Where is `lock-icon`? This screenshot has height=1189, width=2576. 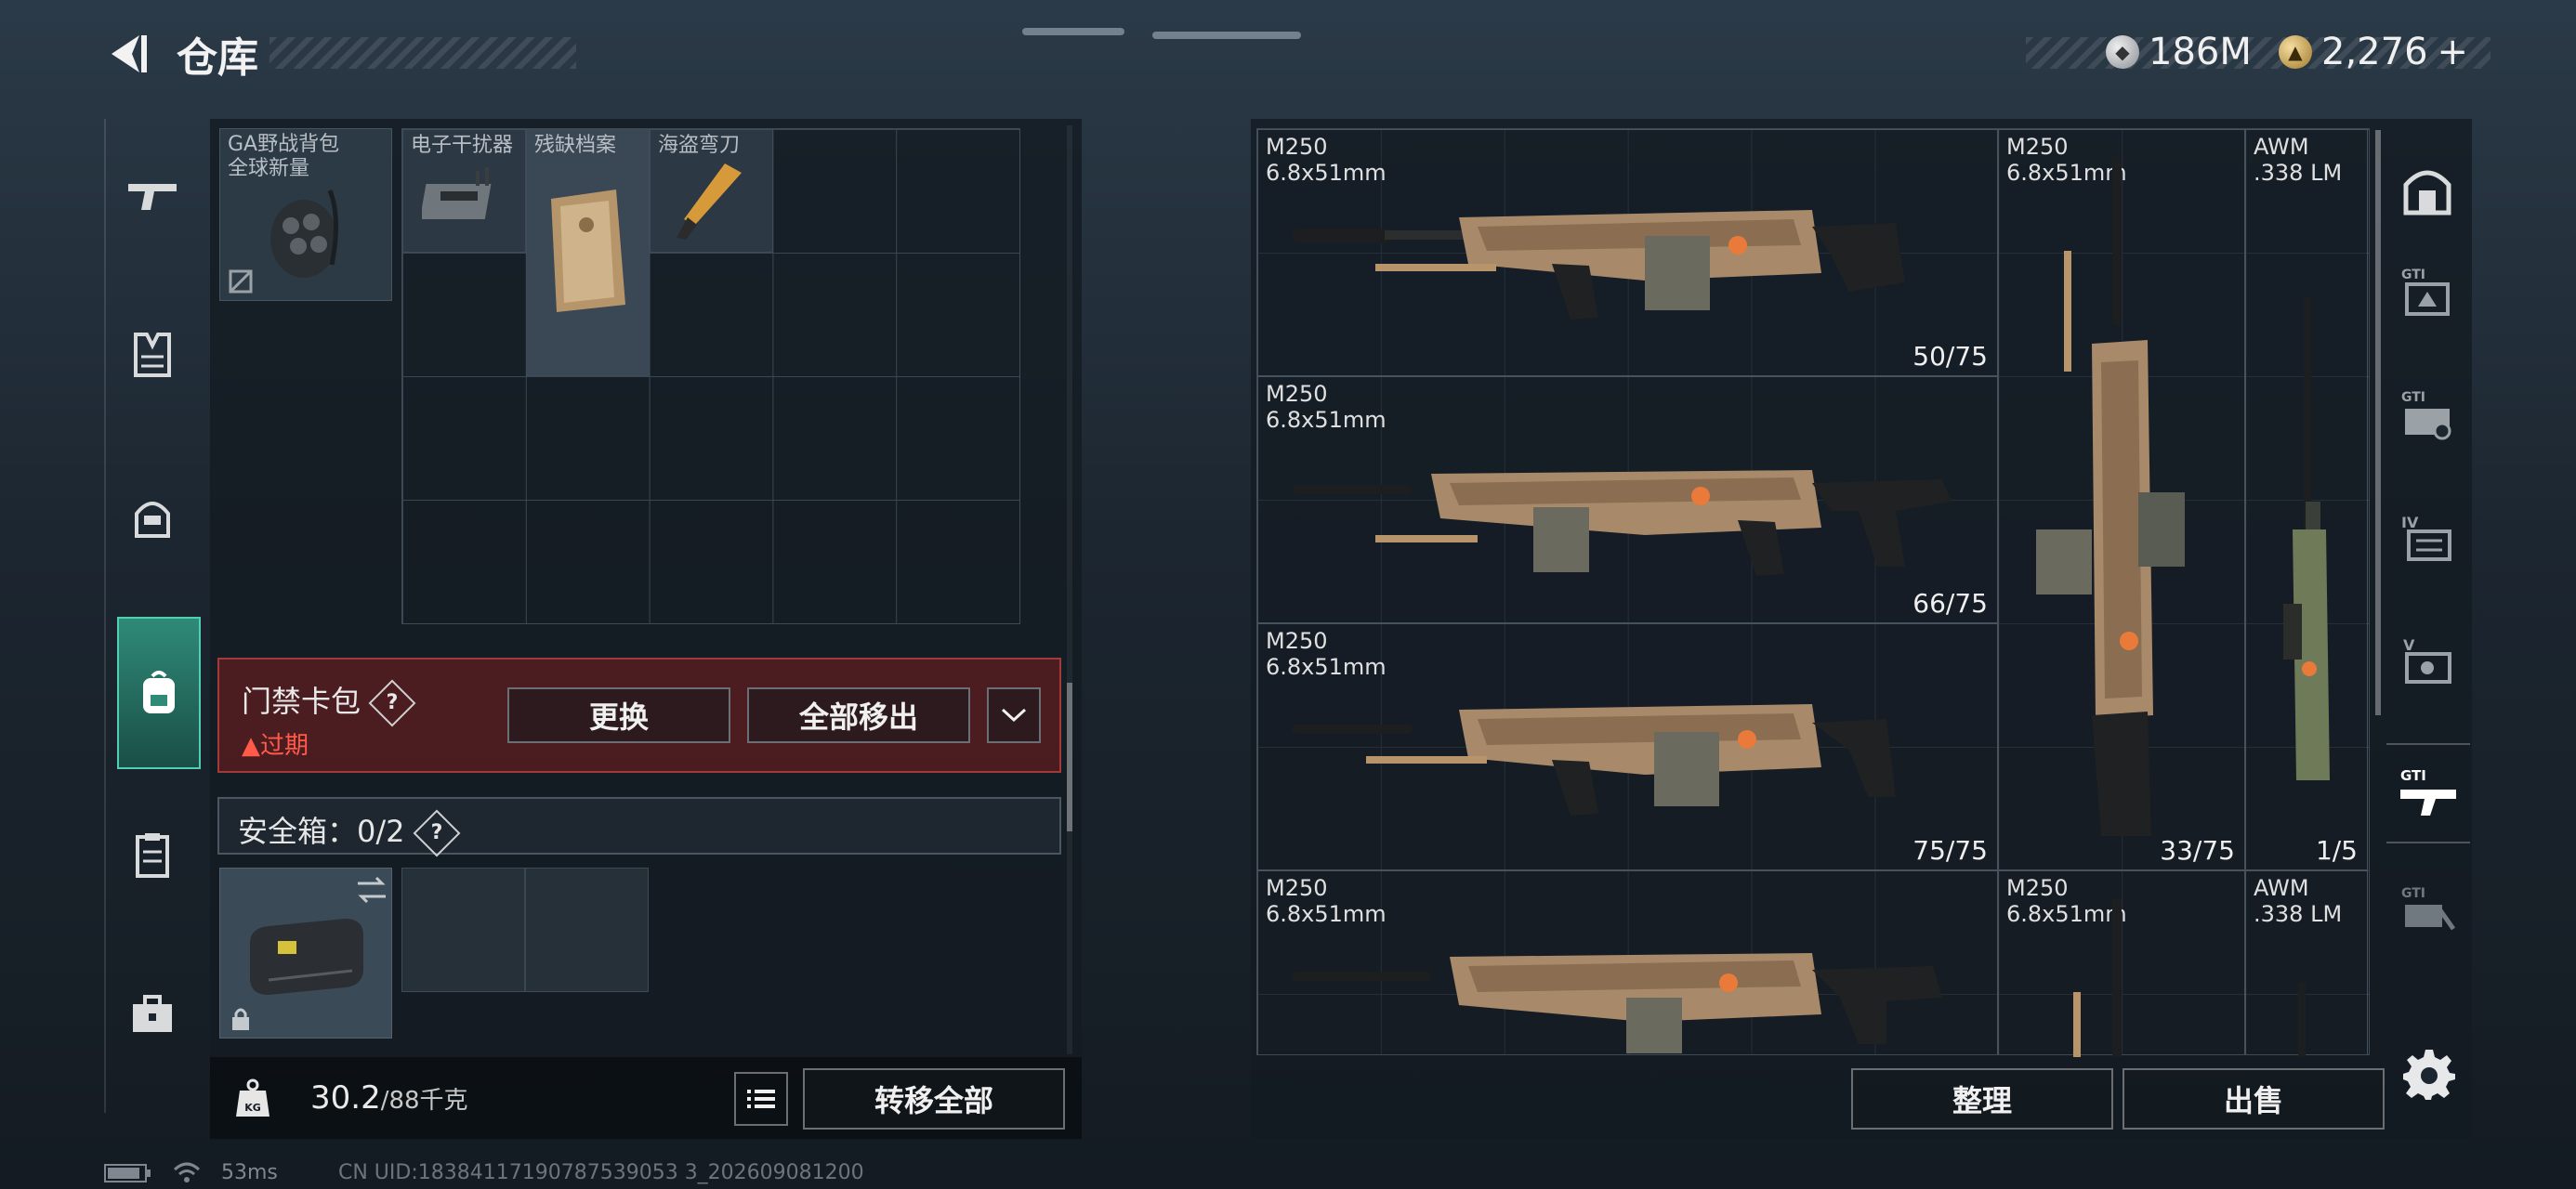 lock-icon is located at coordinates (240, 1019).